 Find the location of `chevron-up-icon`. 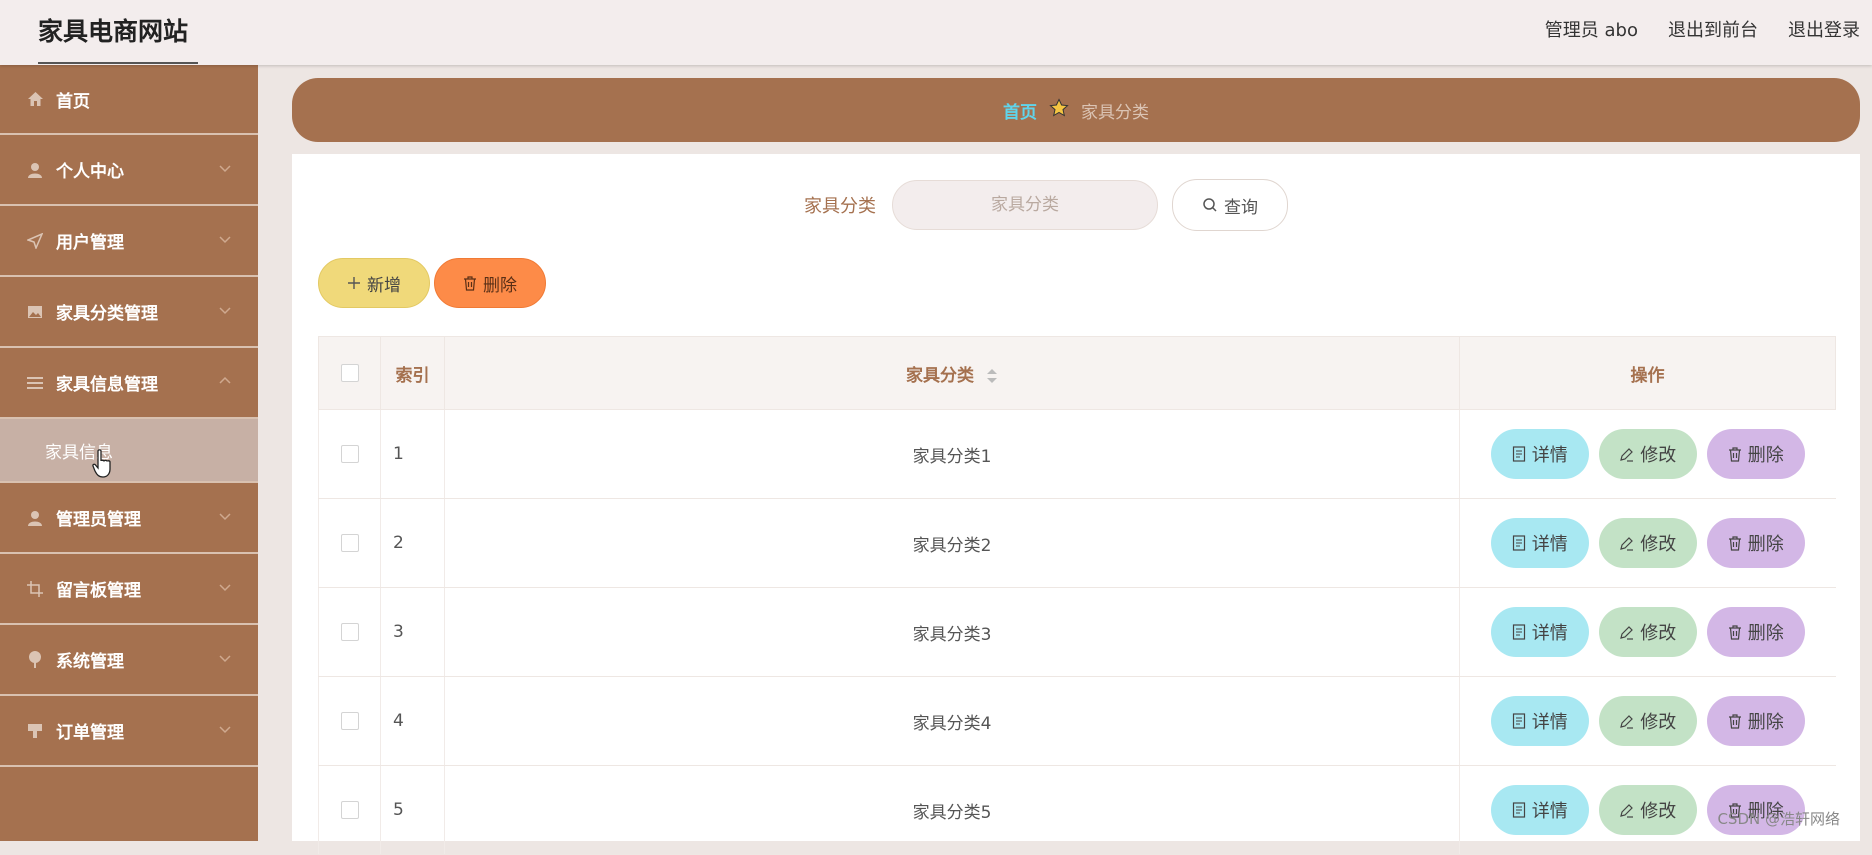

chevron-up-icon is located at coordinates (225, 380).